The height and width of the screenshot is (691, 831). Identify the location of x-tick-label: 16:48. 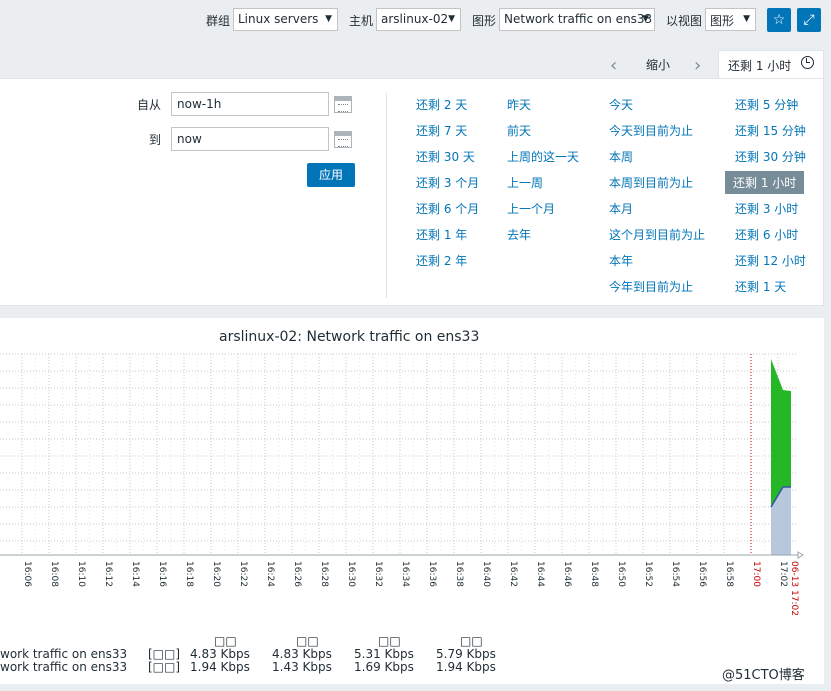
(594, 574).